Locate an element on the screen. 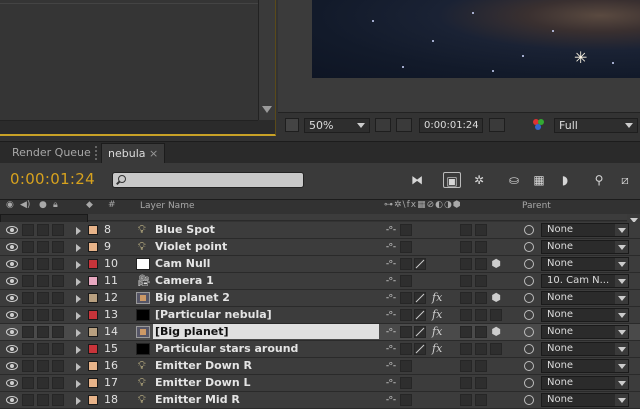 This screenshot has width=640, height=409. resolution-select: Full is located at coordinates (596, 125).